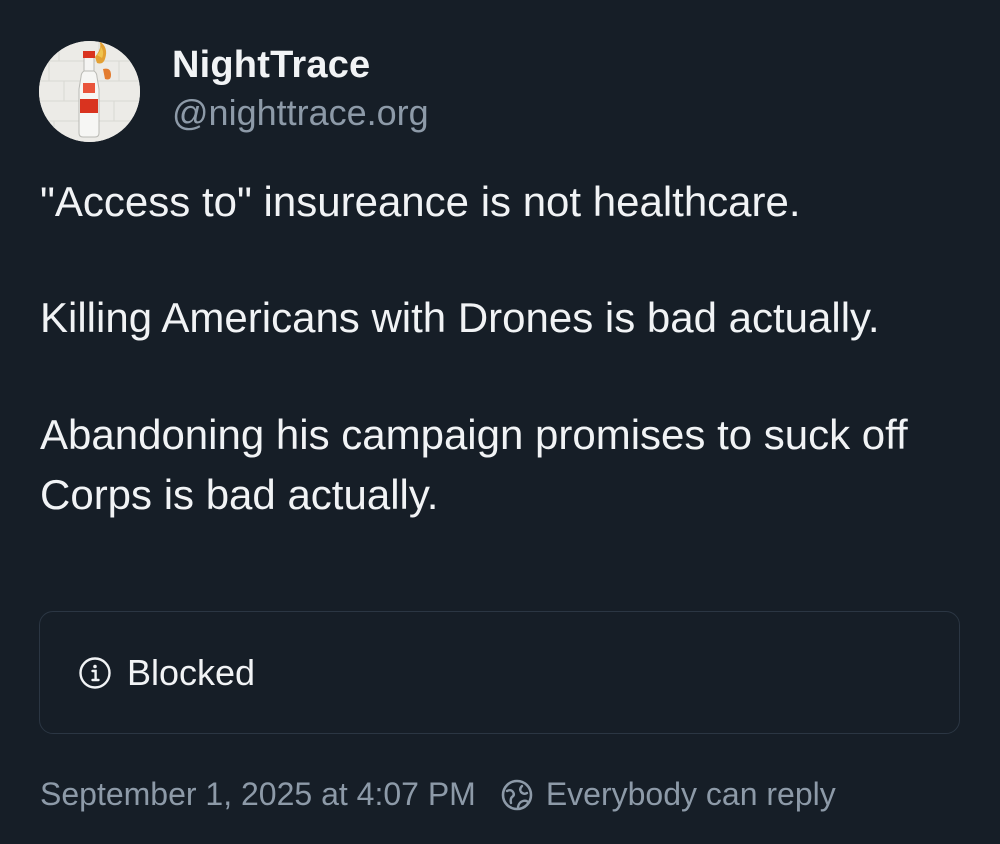 The image size is (1000, 844). Describe the element at coordinates (300, 65) in the screenshot. I see `author-display-name: NightTrace` at that location.